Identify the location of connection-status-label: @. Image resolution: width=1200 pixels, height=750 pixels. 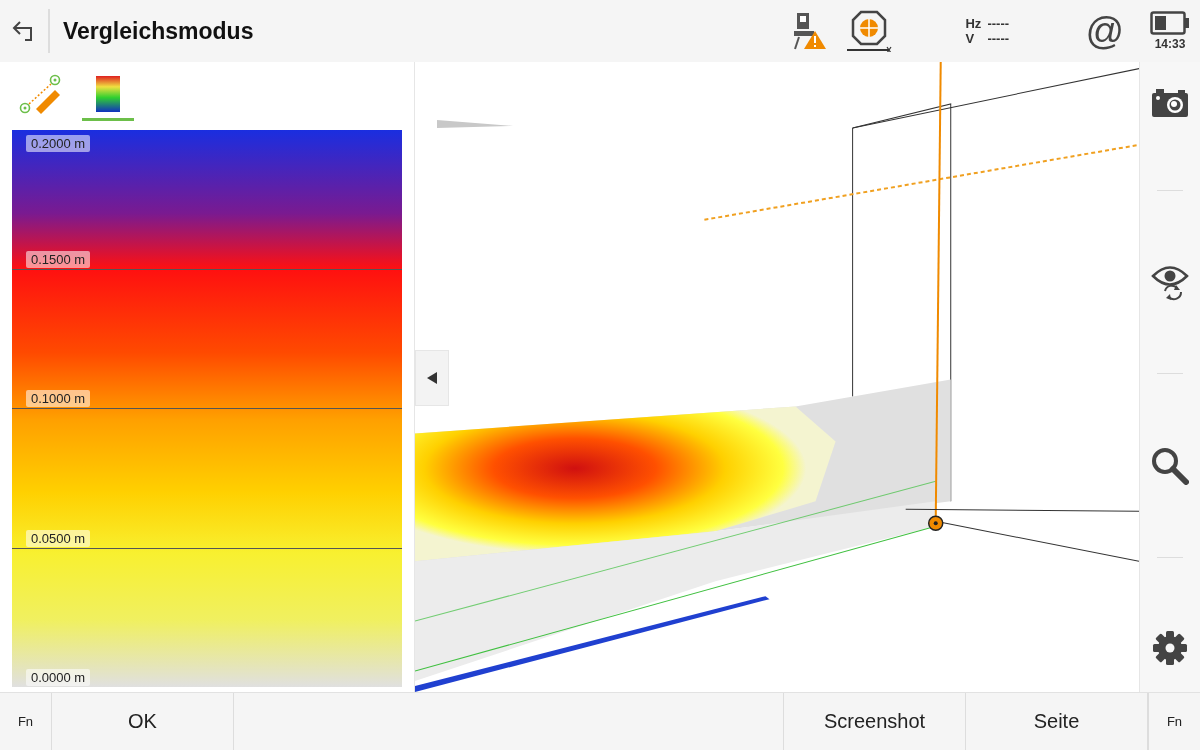
(1104, 31).